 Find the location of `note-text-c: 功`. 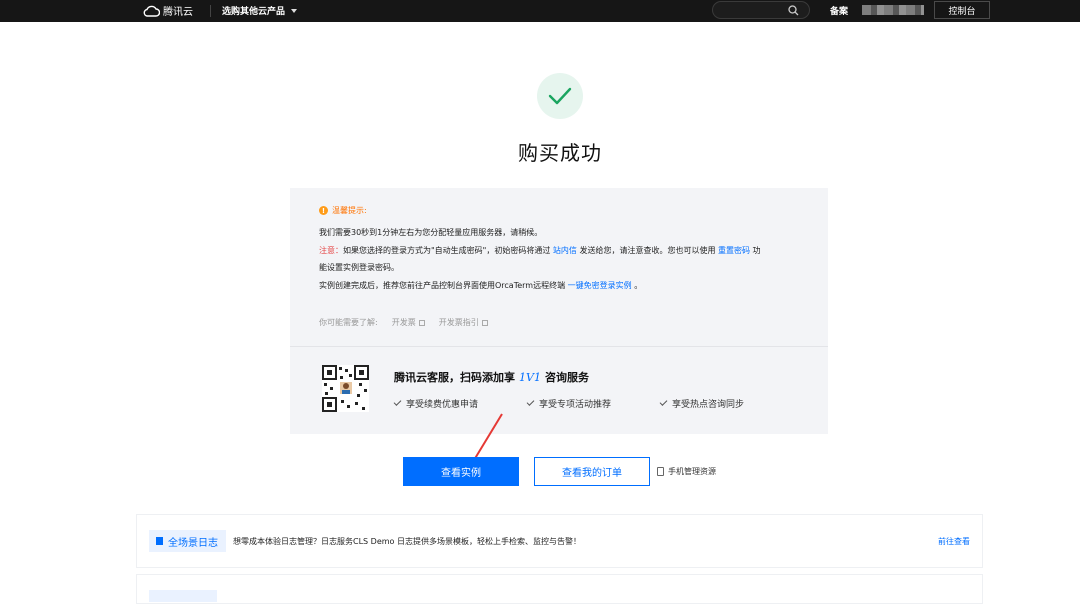

note-text-c: 功 is located at coordinates (756, 250).